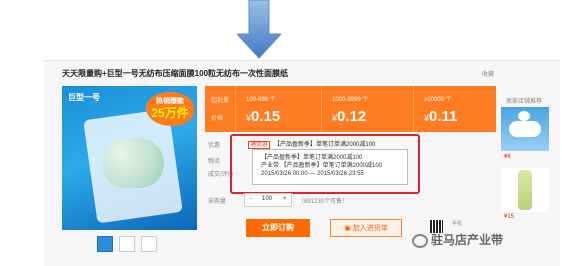 Image resolution: width=562 pixels, height=266 pixels. I want to click on plus-button: +, so click(285, 199).